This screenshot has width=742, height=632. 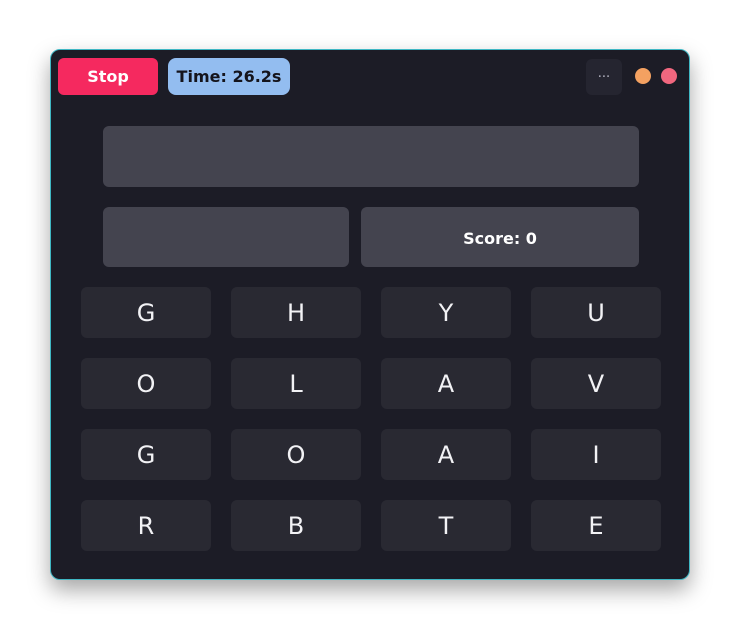 What do you see at coordinates (296, 383) in the screenshot?
I see `letter-tile: L` at bounding box center [296, 383].